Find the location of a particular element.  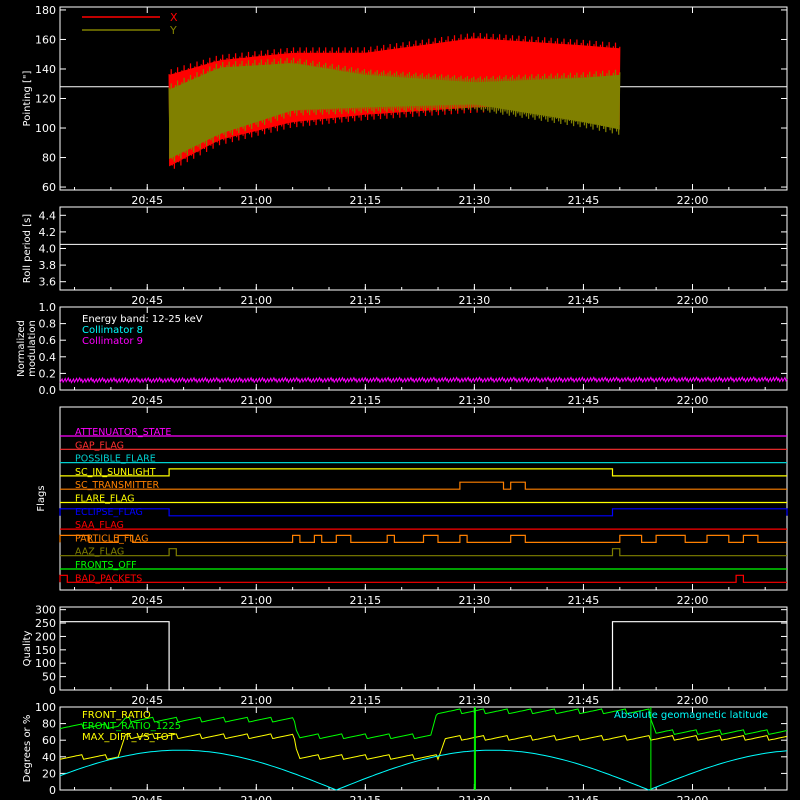

modulation-xtick-label: 21:30 is located at coordinates (475, 400).